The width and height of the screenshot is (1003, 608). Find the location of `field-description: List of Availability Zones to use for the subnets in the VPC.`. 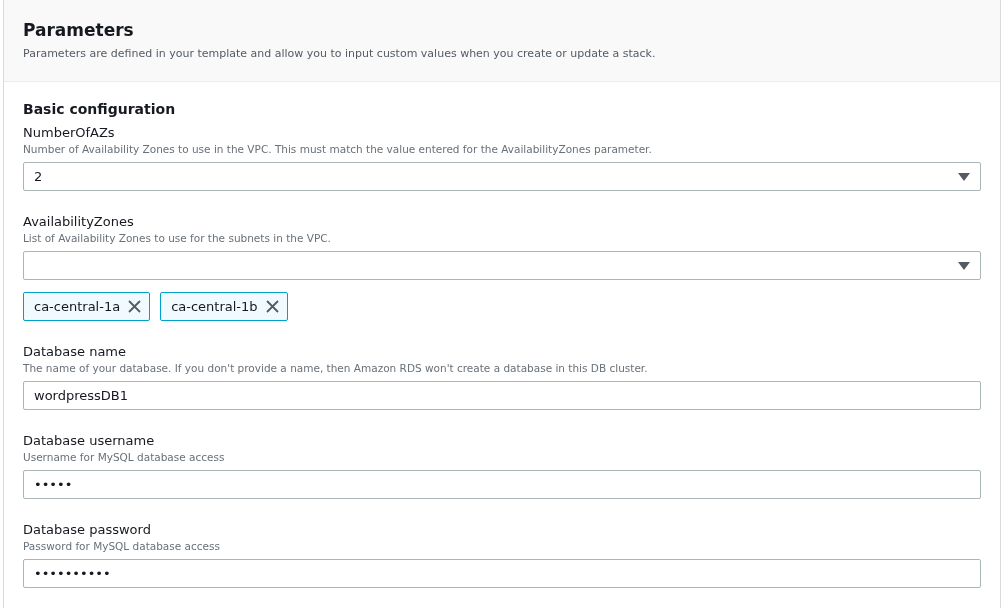

field-description: List of Availability Zones to use for the subnets in the VPC. is located at coordinates (177, 238).